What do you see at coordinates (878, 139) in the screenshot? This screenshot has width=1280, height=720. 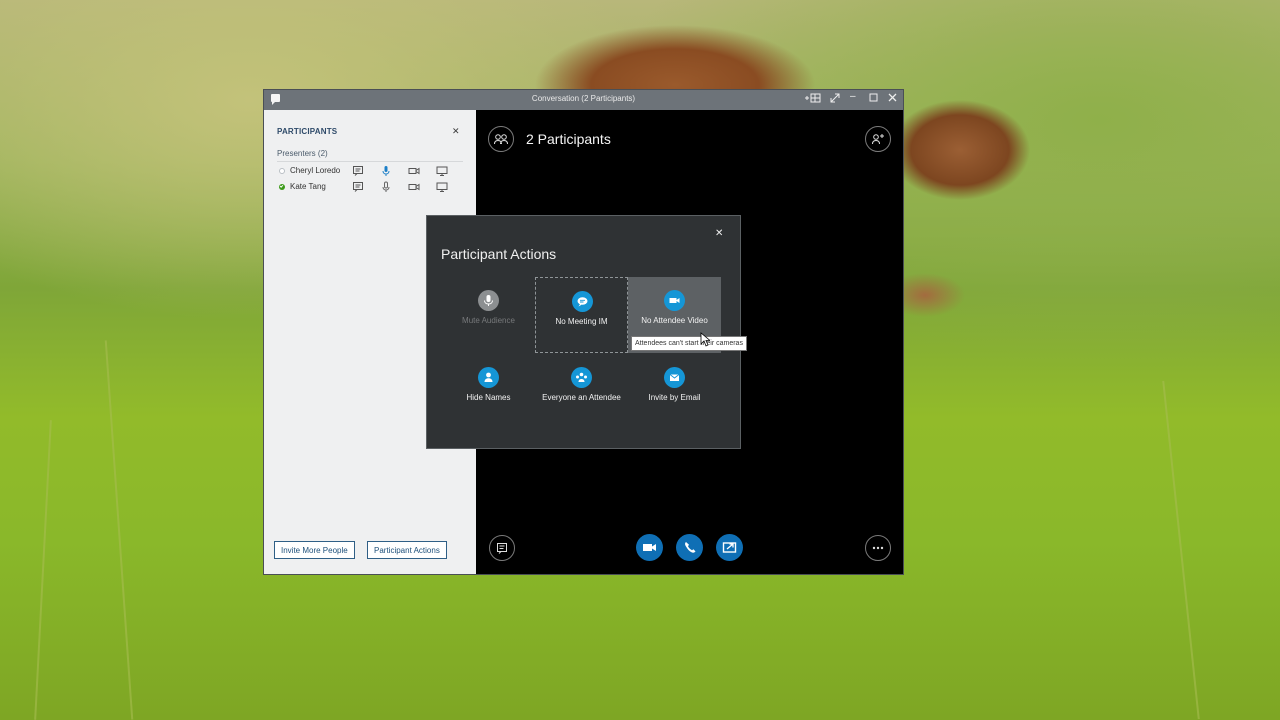 I see `add-people-icon` at bounding box center [878, 139].